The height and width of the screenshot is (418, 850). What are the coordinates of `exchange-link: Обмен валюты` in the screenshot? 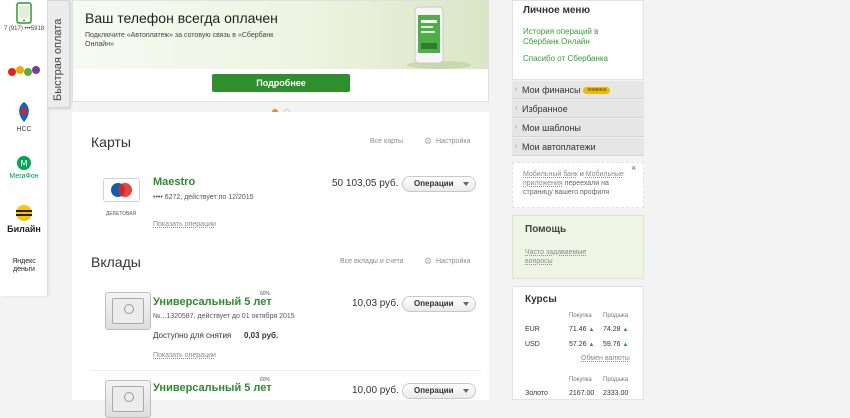 It's located at (605, 358).